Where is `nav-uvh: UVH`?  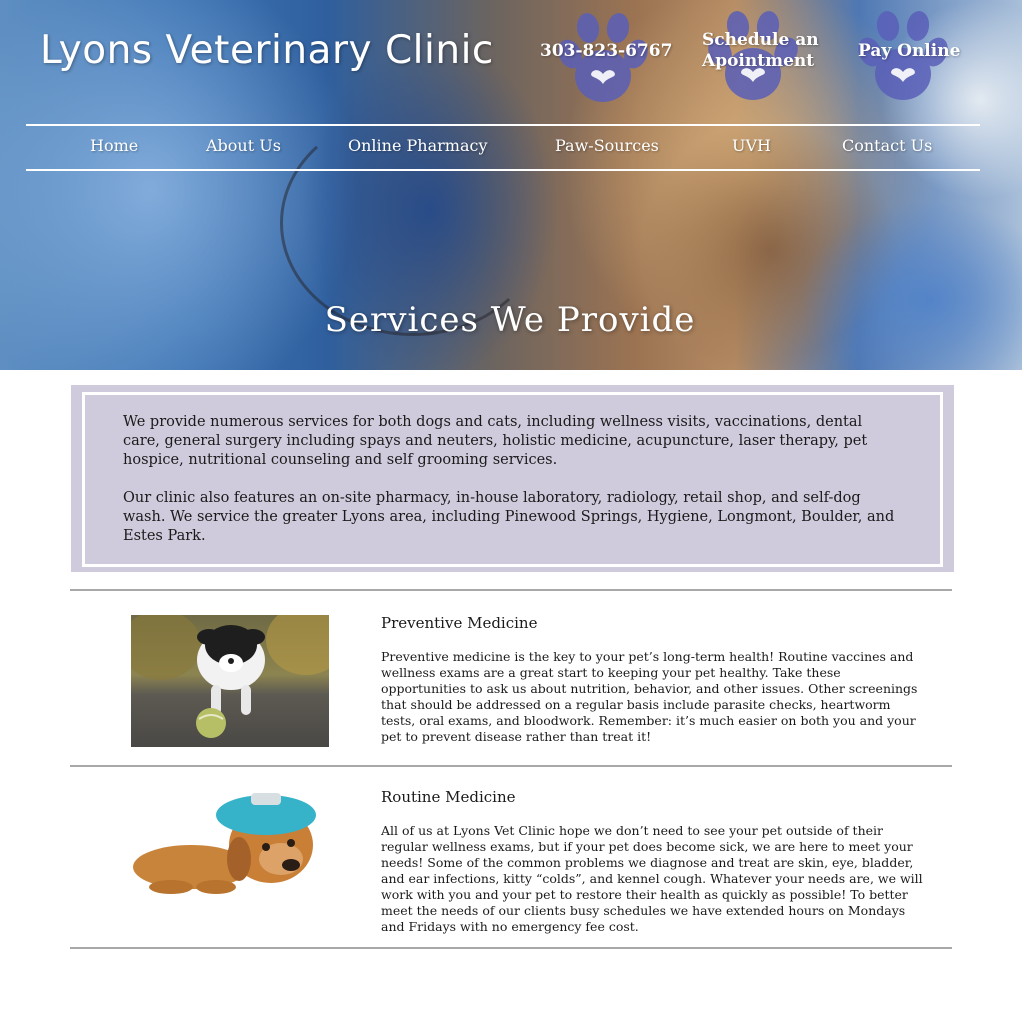
nav-uvh: UVH is located at coordinates (751, 145).